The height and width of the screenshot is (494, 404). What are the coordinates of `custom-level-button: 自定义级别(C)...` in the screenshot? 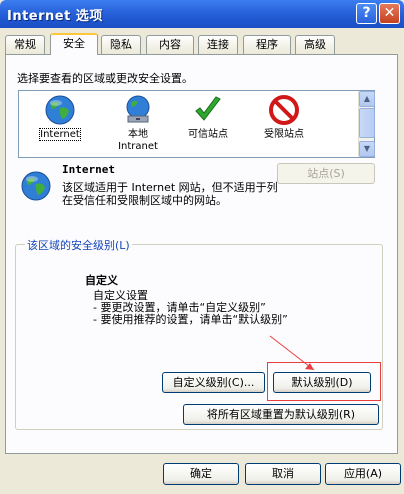 It's located at (213, 382).